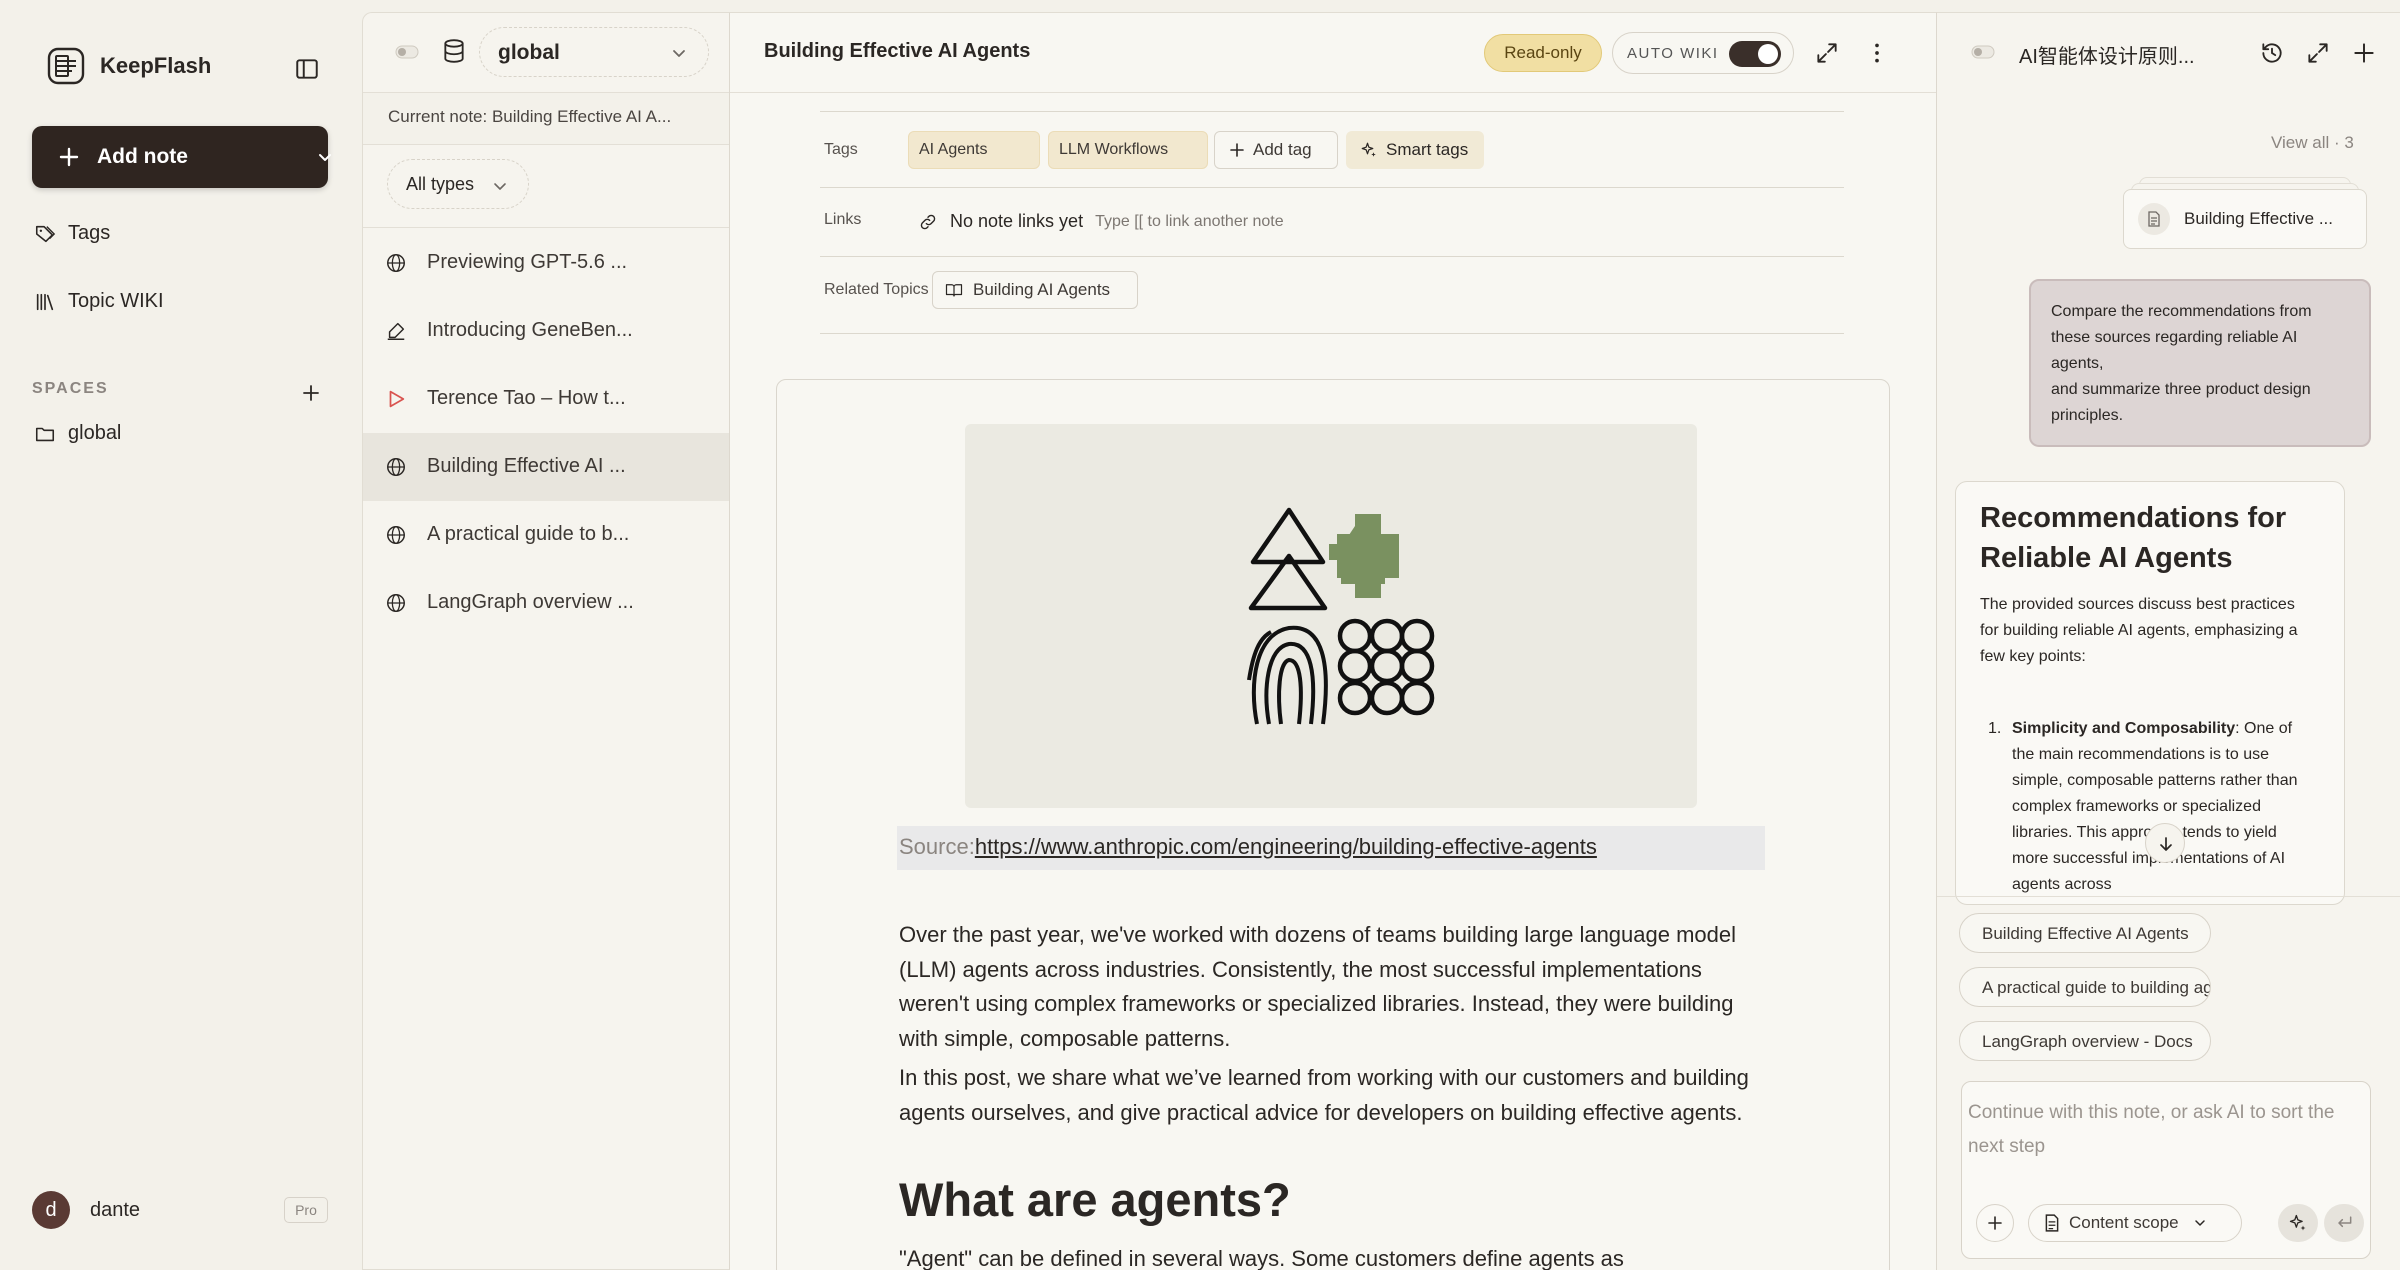 The image size is (2400, 1270). I want to click on history-icon, so click(2272, 53).